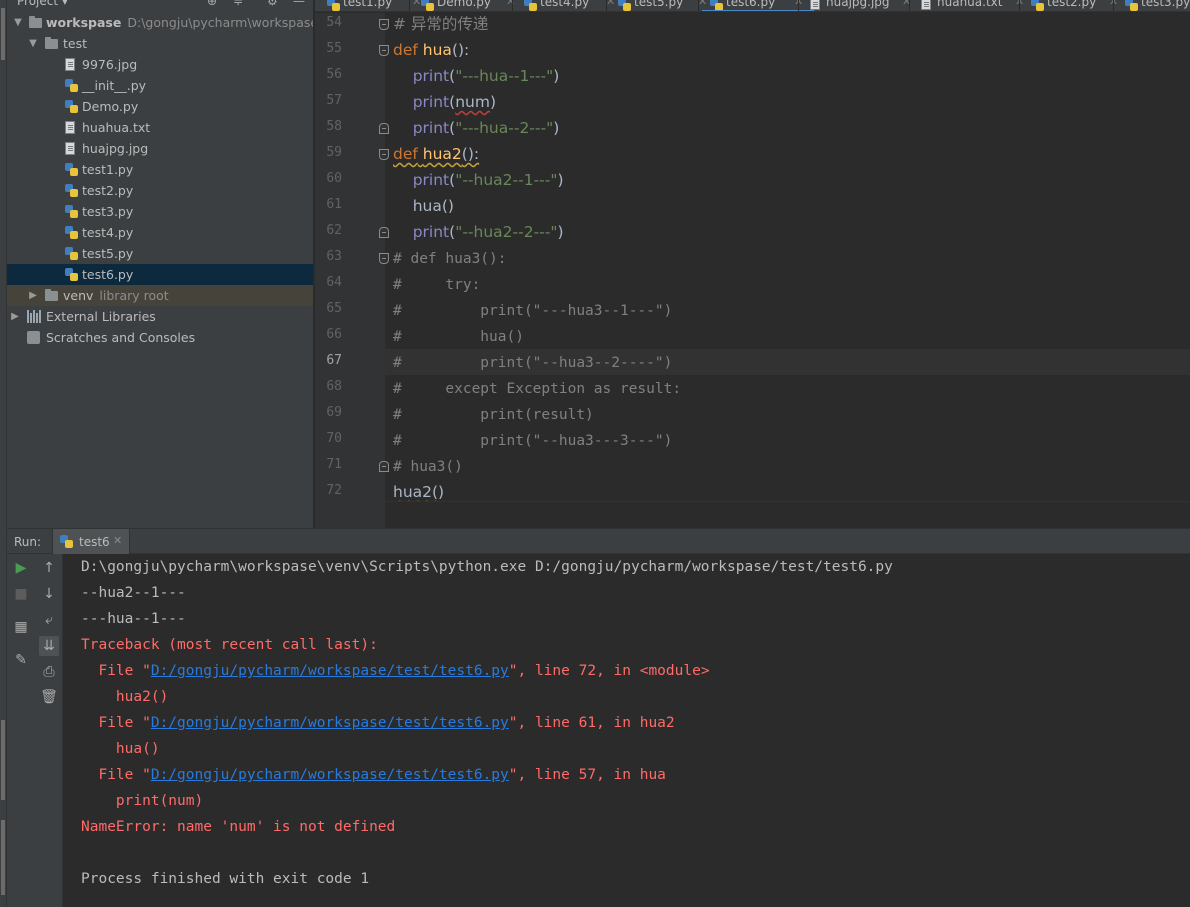 The image size is (1190, 907). Describe the element at coordinates (334, 308) in the screenshot. I see `line-number: 65` at that location.